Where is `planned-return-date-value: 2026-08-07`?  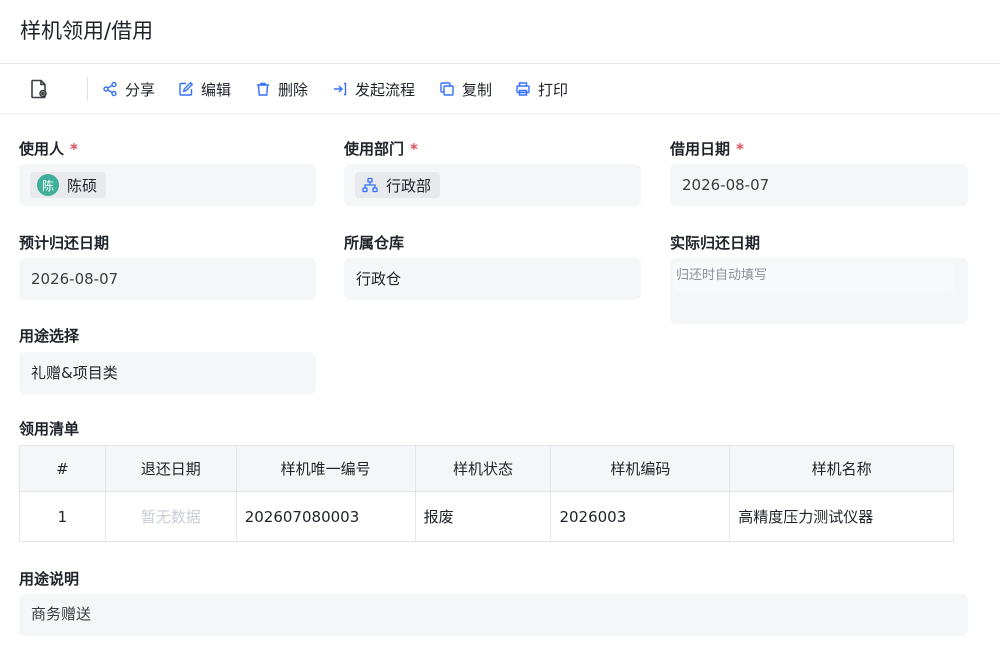
planned-return-date-value: 2026-08-07 is located at coordinates (75, 279).